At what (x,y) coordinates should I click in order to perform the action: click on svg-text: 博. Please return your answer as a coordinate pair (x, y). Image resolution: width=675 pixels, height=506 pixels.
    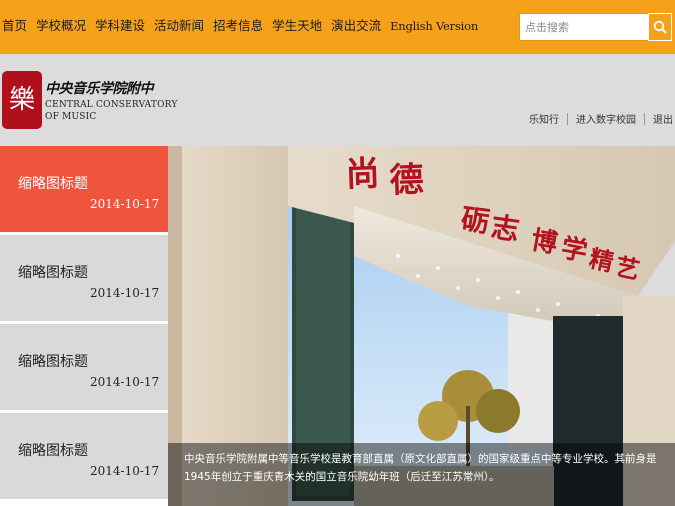
    Looking at the image, I should click on (544, 242).